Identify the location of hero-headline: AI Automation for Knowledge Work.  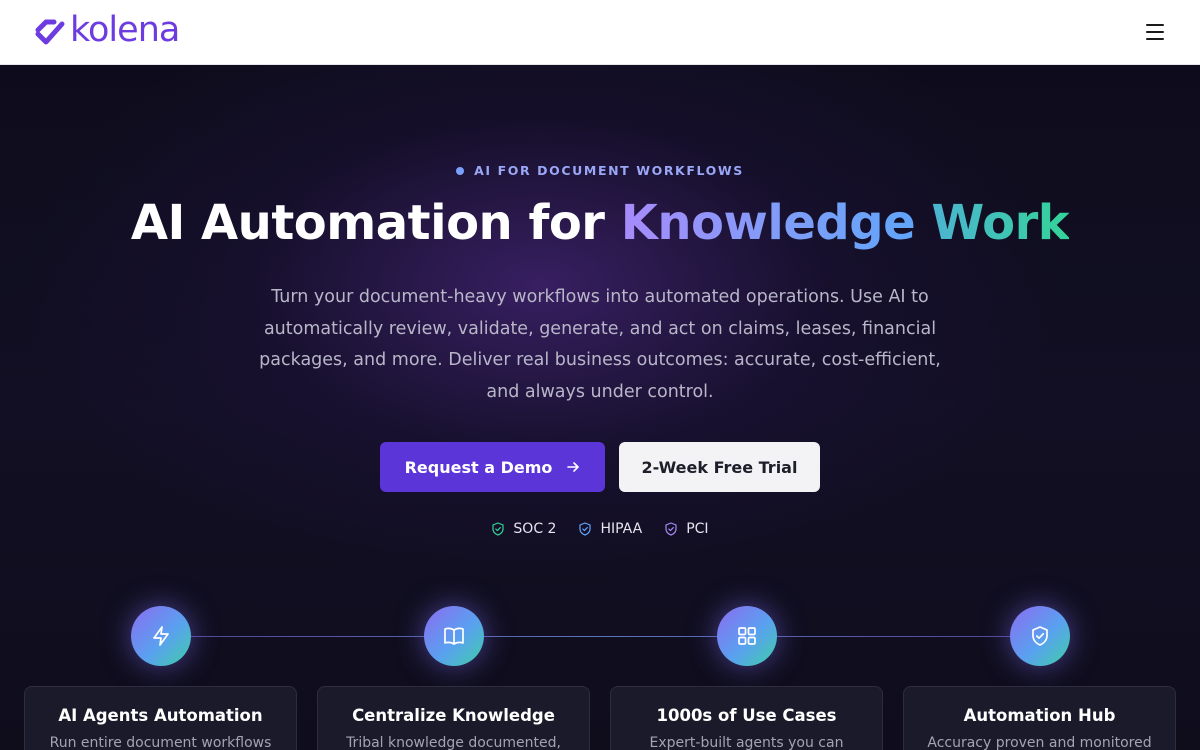
(600, 223).